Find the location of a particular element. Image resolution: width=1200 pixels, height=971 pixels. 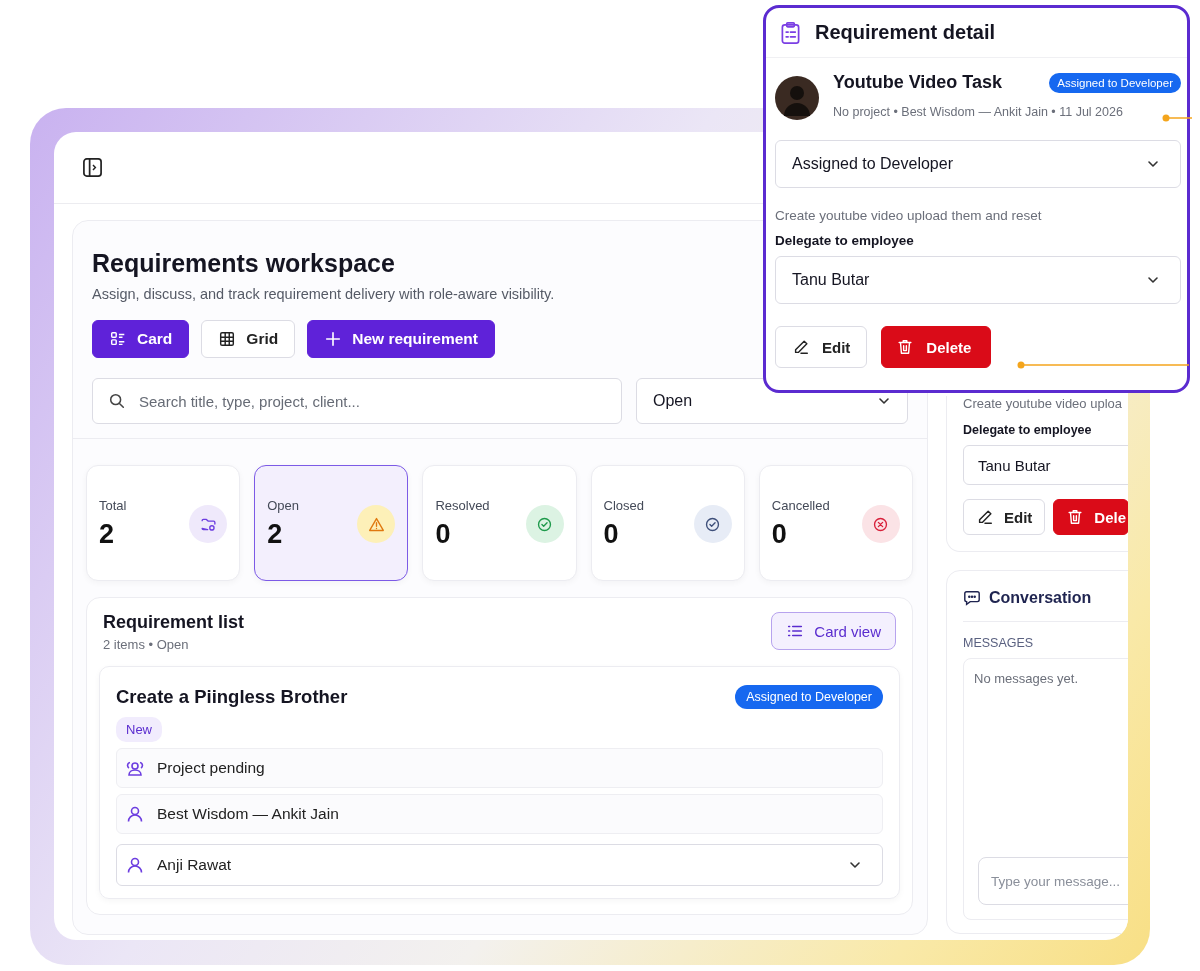

description-text: Create youtube video uploa is located at coordinates (1043, 403).